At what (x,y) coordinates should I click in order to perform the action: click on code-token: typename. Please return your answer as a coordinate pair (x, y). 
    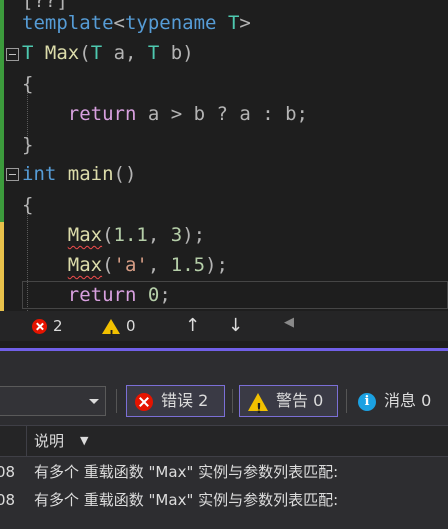
    Looking at the image, I should click on (170, 23).